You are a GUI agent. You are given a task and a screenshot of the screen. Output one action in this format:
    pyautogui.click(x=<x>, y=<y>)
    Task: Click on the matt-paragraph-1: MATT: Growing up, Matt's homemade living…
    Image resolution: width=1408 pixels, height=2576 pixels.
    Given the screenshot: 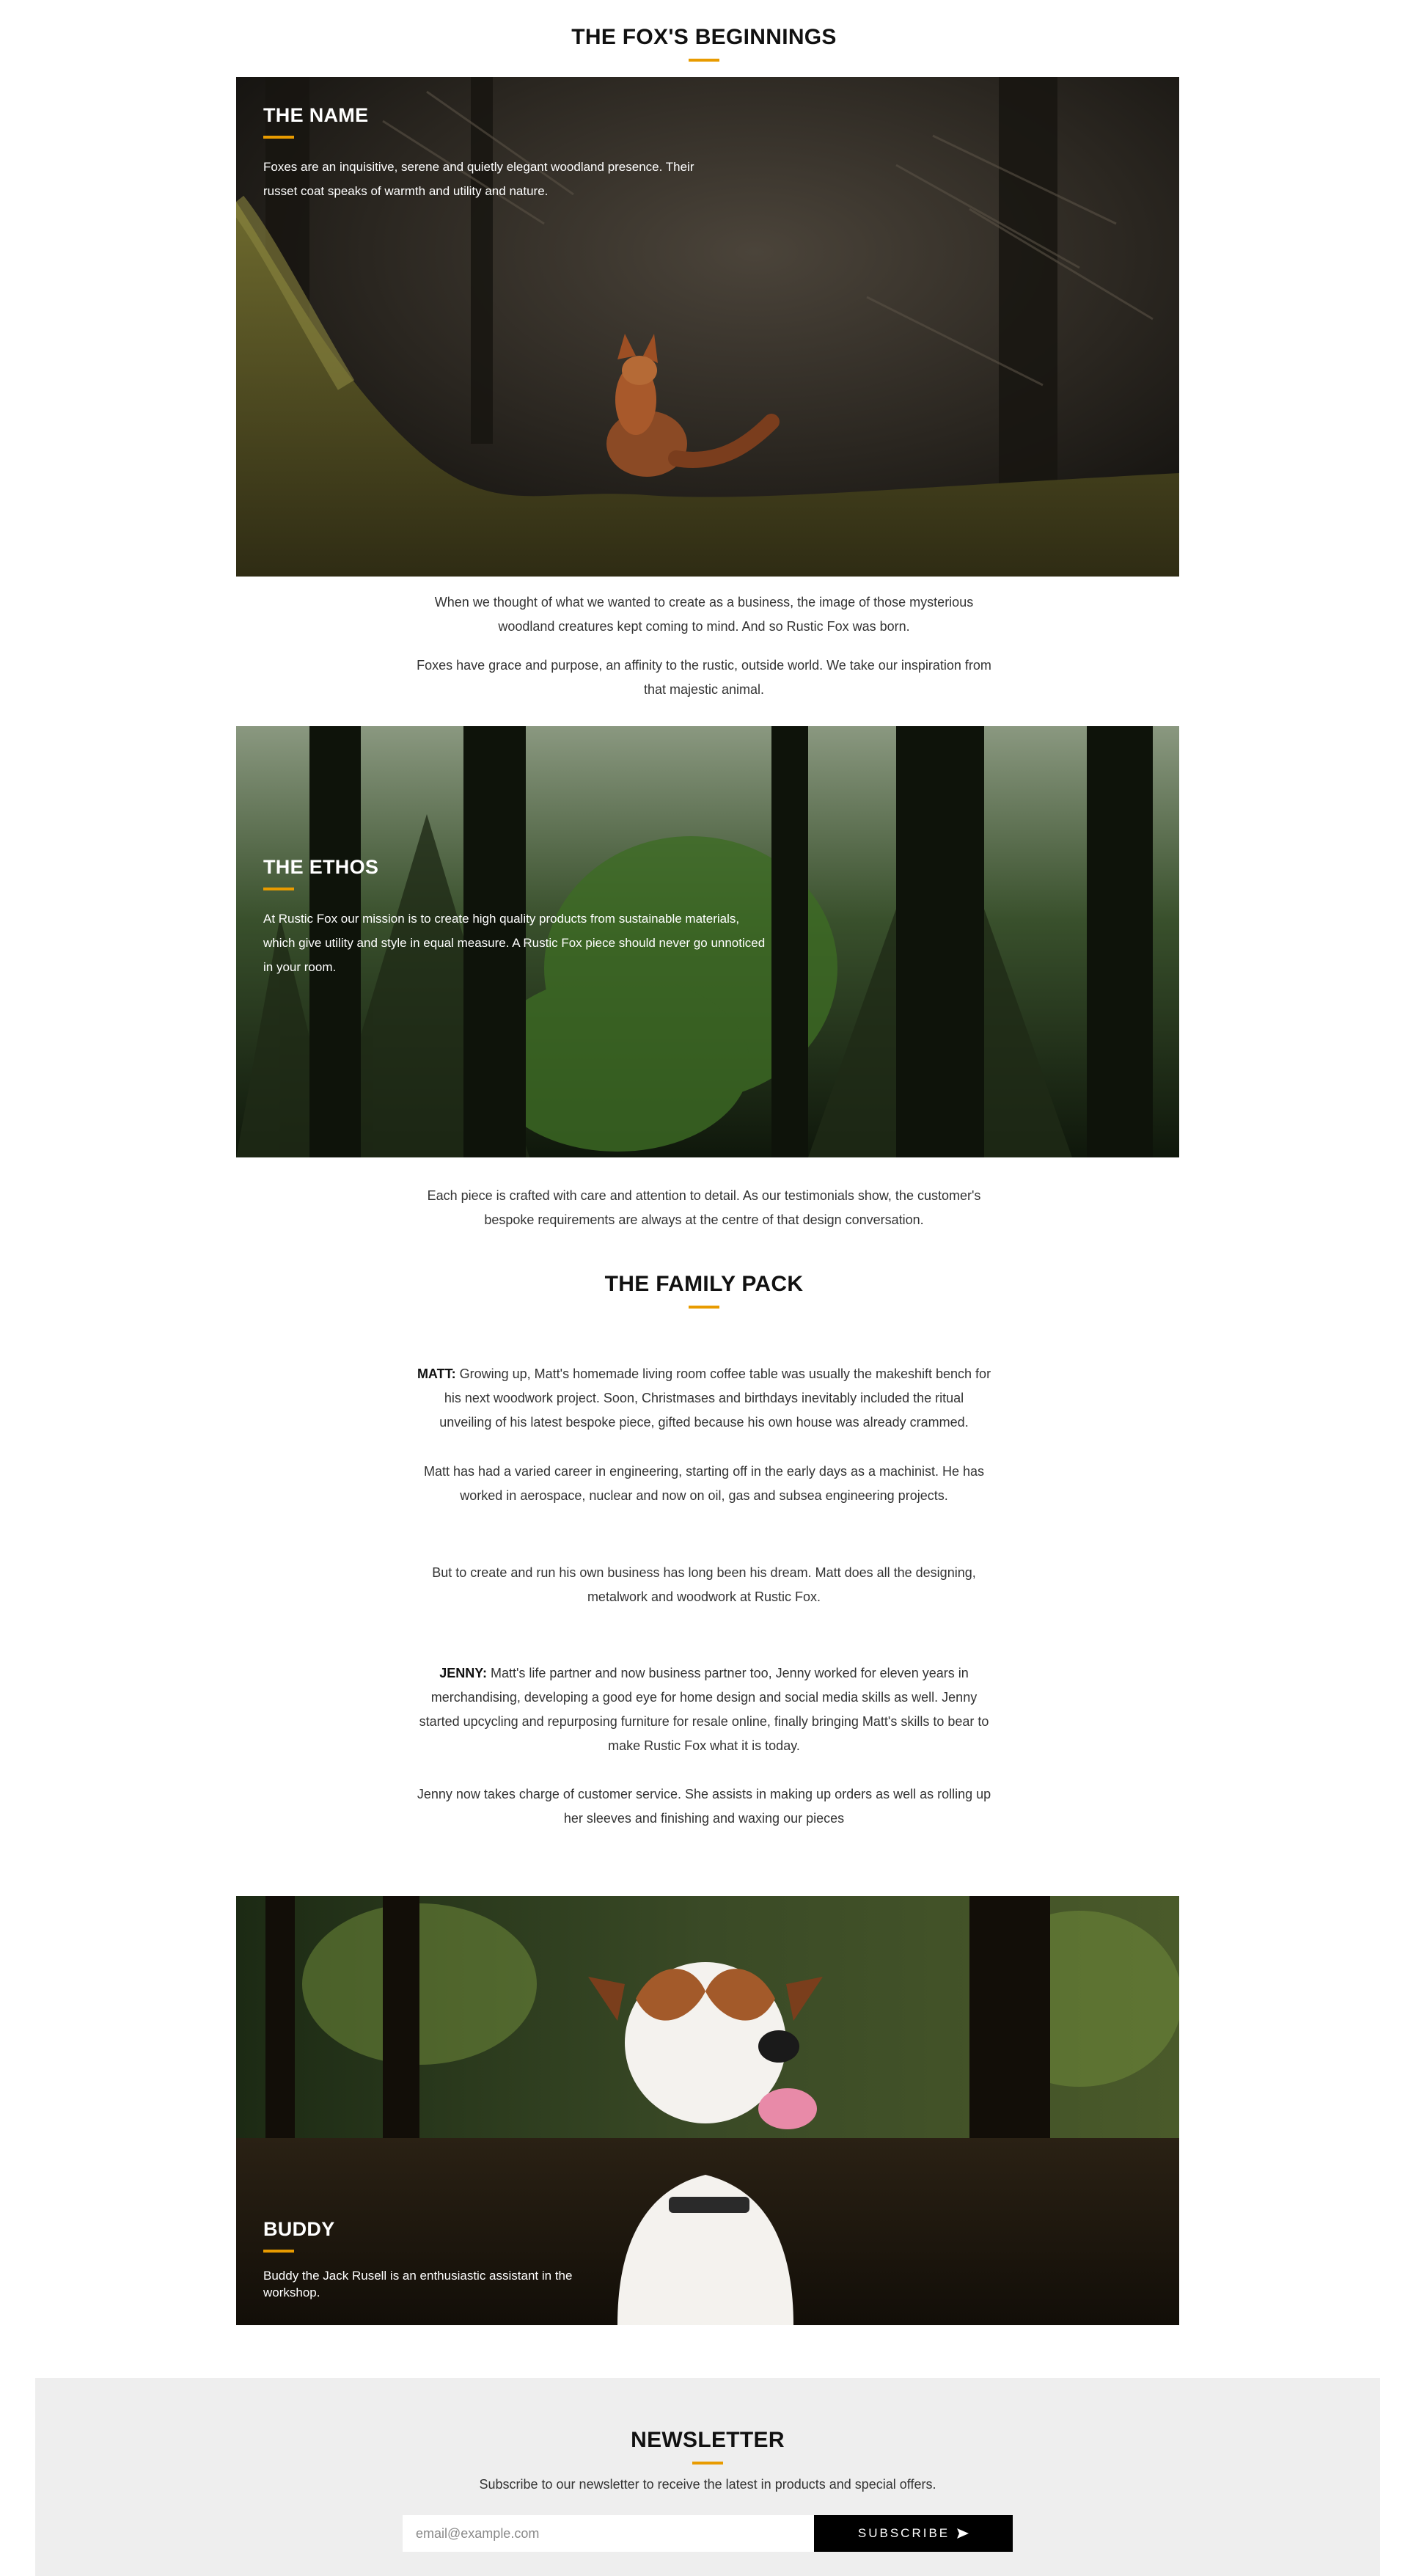 What is the action you would take?
    pyautogui.click(x=704, y=1398)
    